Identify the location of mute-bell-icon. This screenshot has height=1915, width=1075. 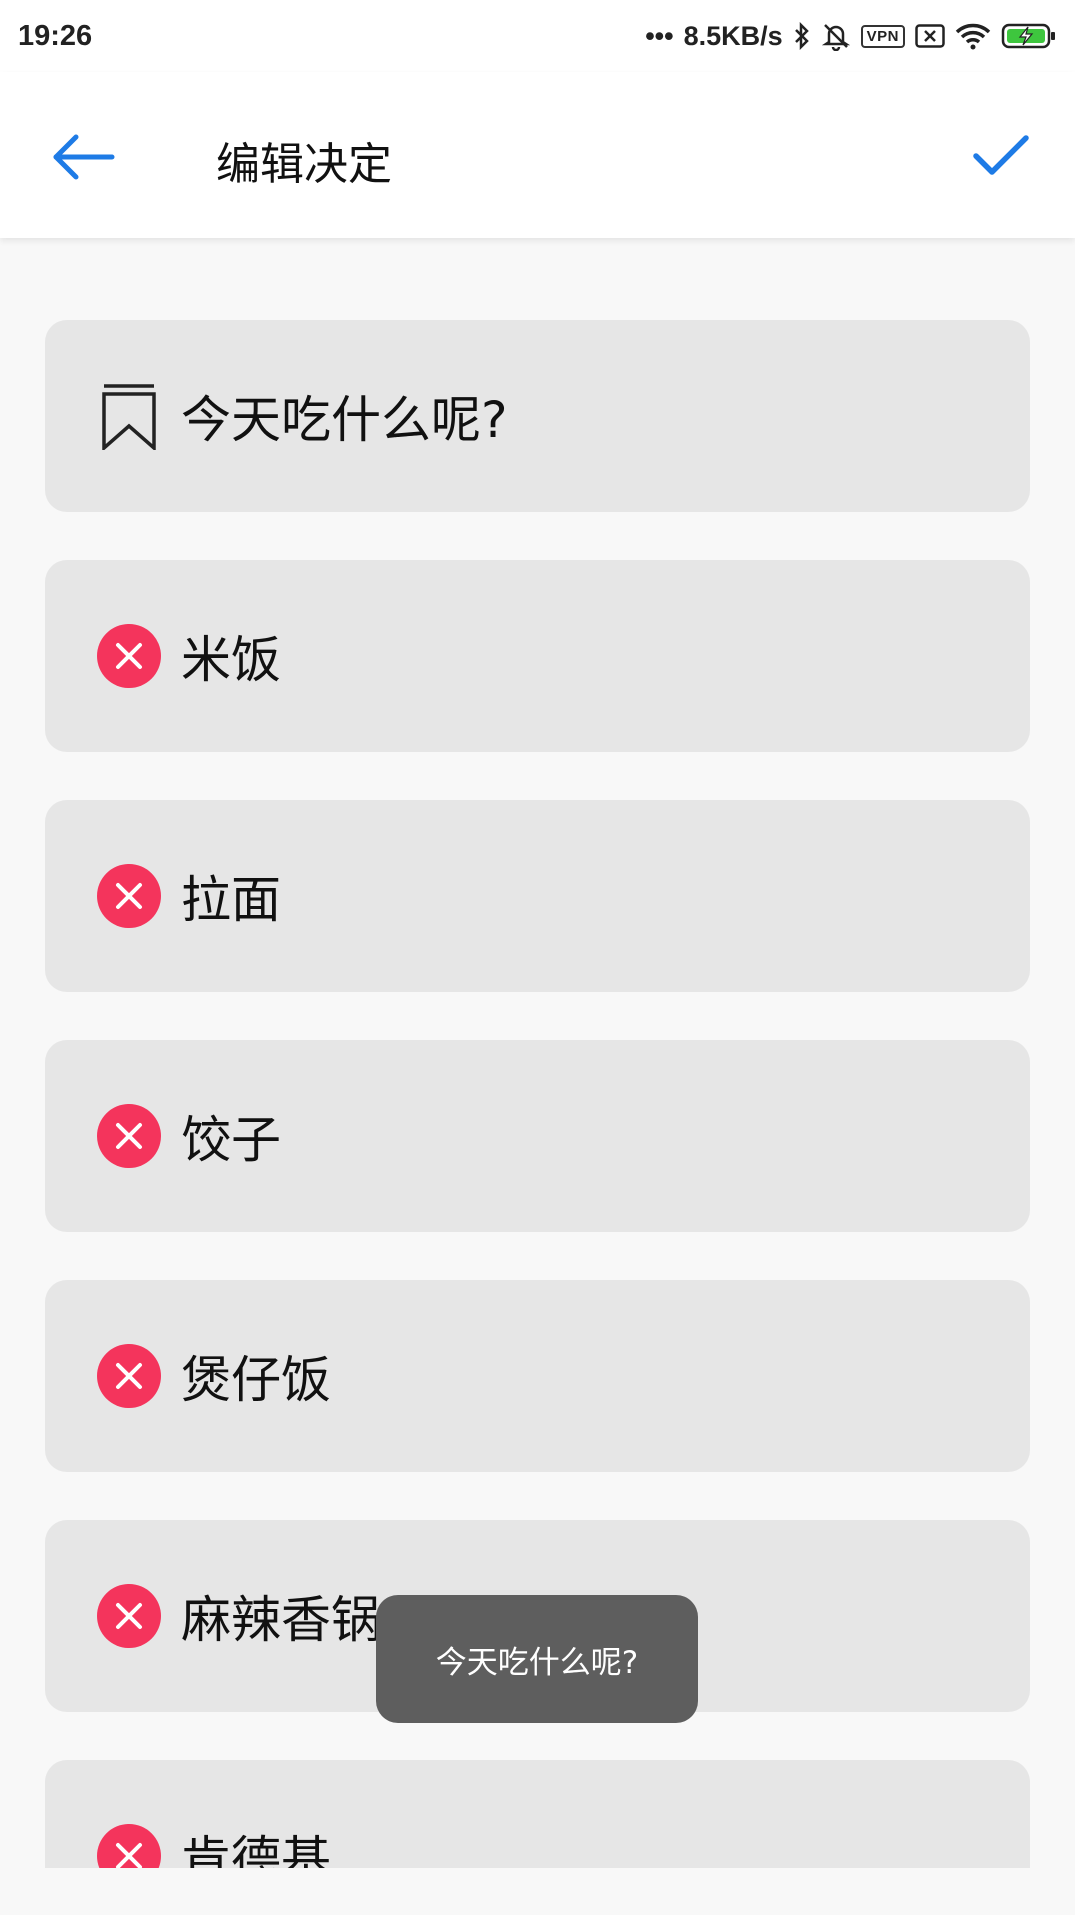
(835, 37).